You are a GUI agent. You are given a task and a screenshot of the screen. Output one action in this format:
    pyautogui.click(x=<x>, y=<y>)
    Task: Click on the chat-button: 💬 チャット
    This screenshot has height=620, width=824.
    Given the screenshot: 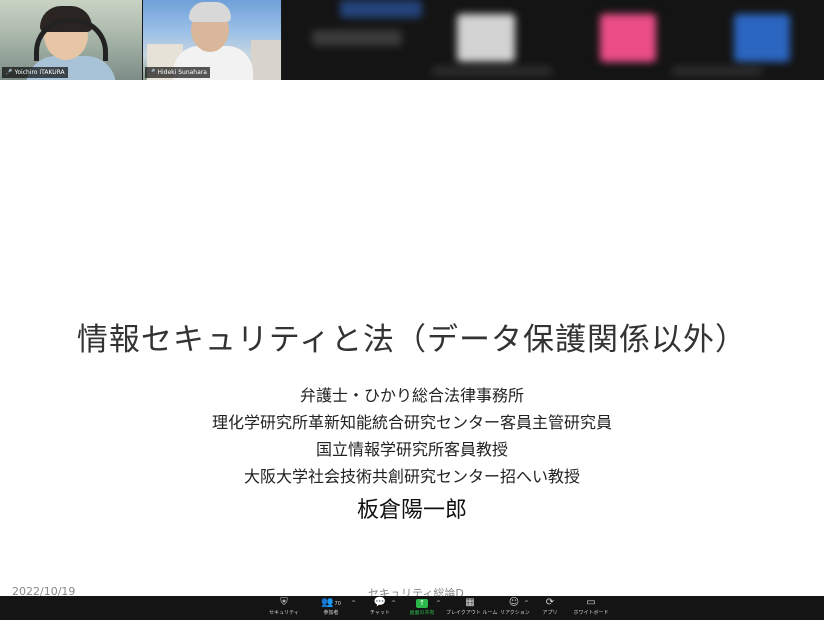 What is the action you would take?
    pyautogui.click(x=380, y=608)
    